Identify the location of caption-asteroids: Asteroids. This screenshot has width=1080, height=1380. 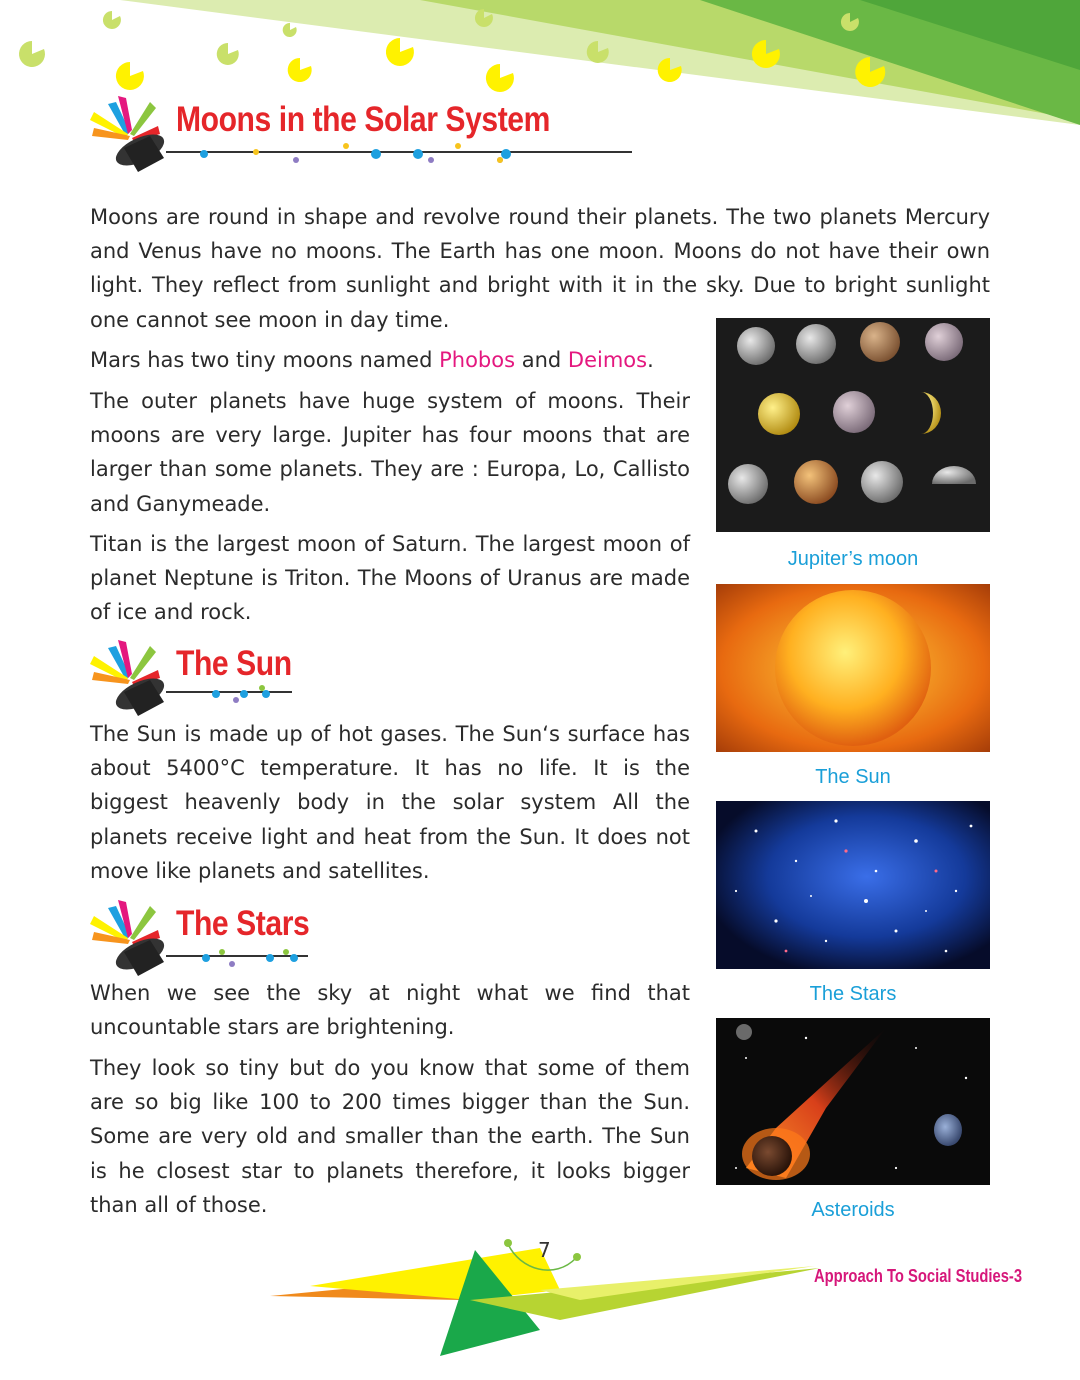
(853, 1210).